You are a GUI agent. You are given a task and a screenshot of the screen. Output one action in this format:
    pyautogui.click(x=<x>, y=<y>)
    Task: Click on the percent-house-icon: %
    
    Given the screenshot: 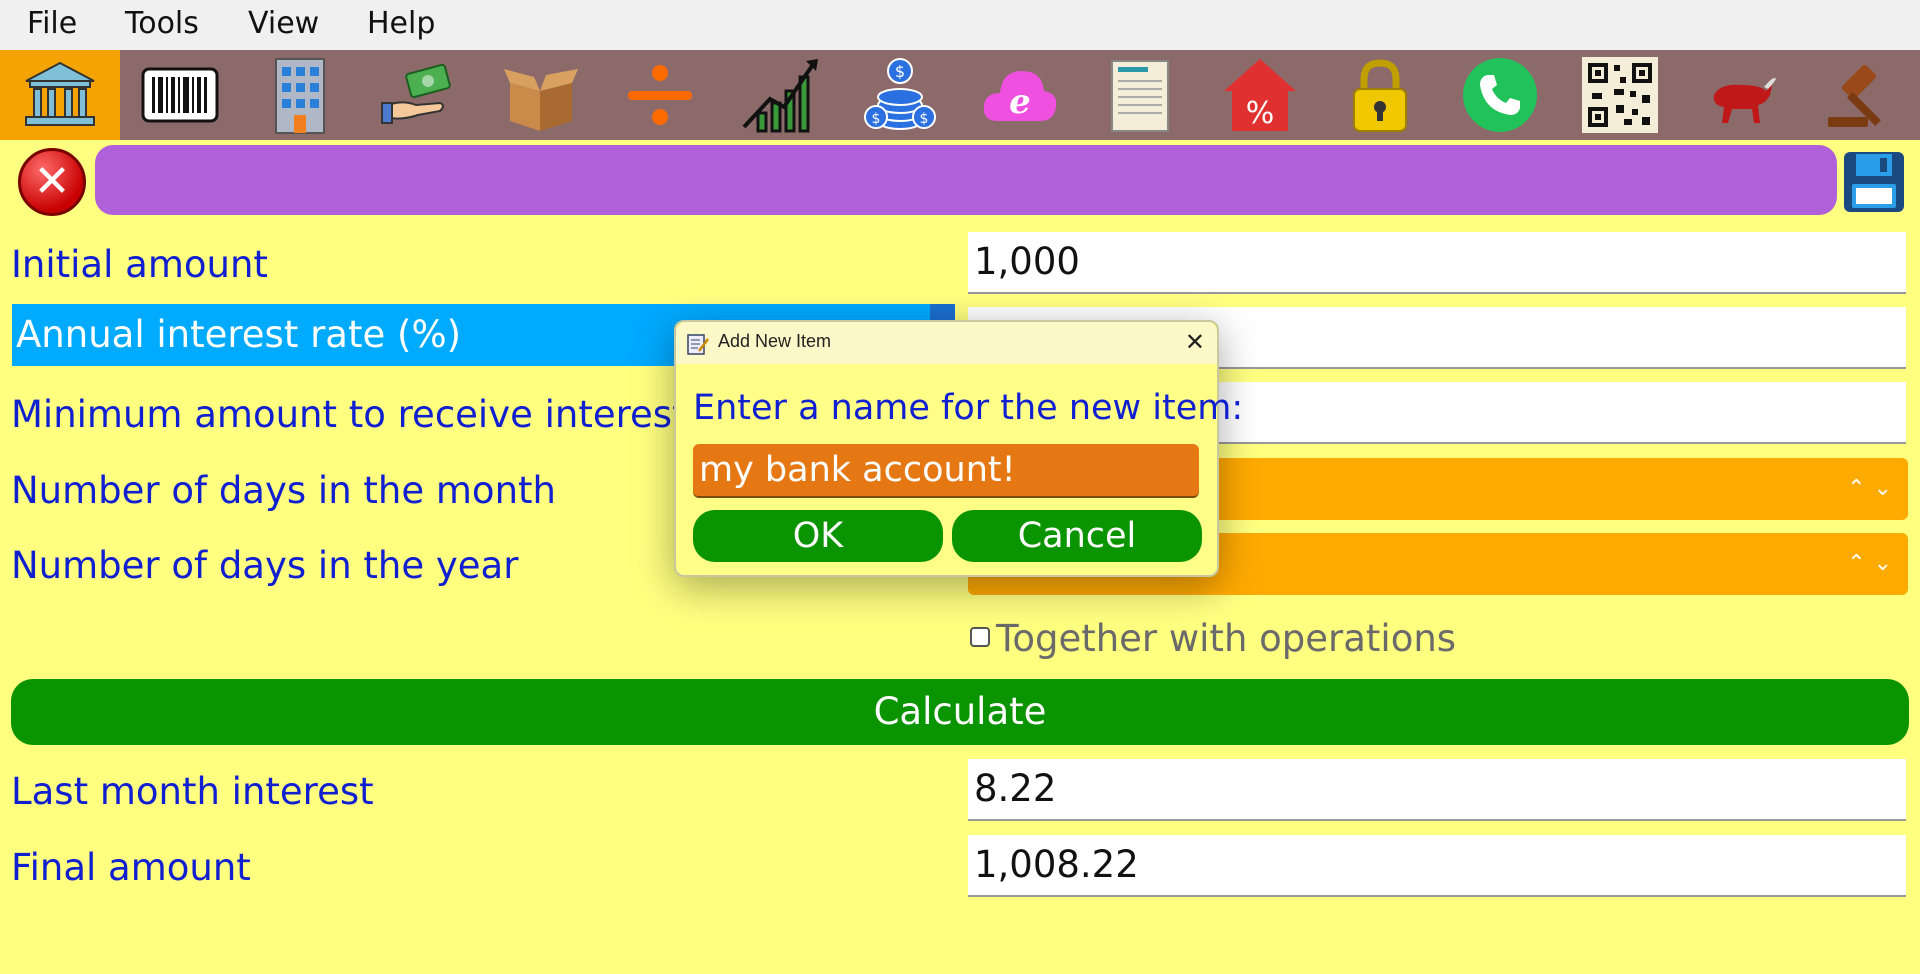 What is the action you would take?
    pyautogui.click(x=1260, y=95)
    